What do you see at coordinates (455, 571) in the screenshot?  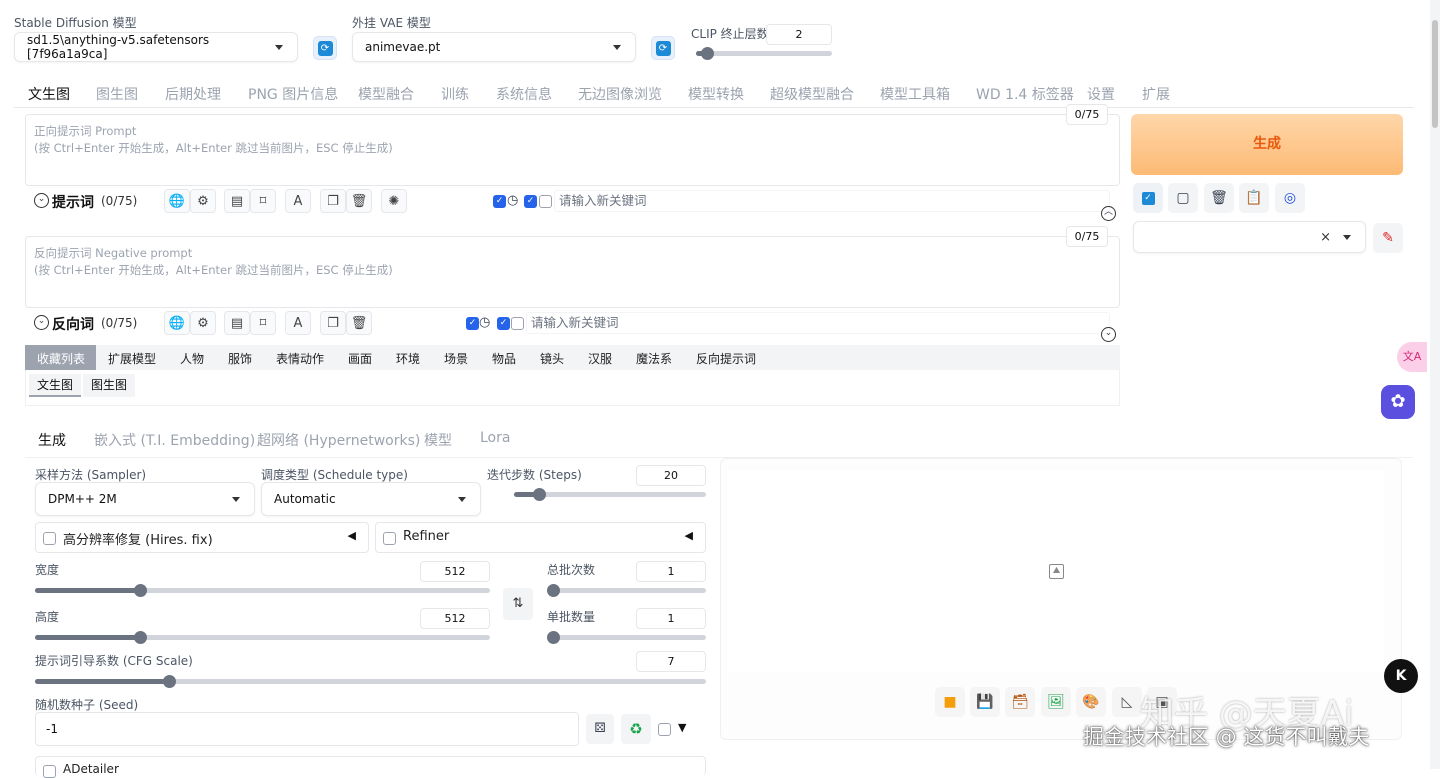 I see `width-input: 512` at bounding box center [455, 571].